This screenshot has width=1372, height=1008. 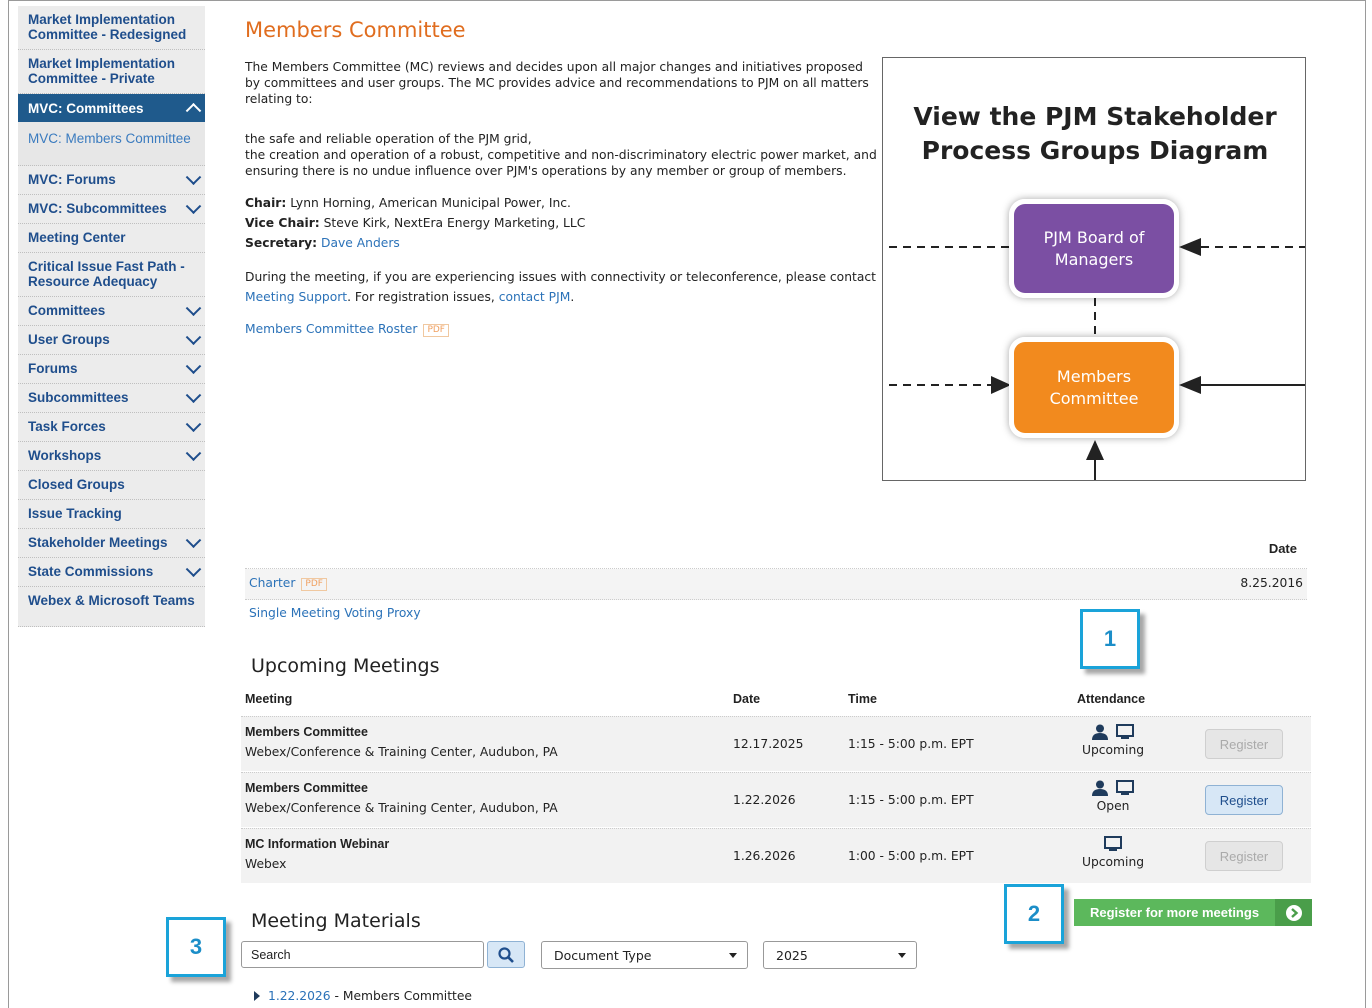 I want to click on year-select: 2025, so click(x=840, y=955).